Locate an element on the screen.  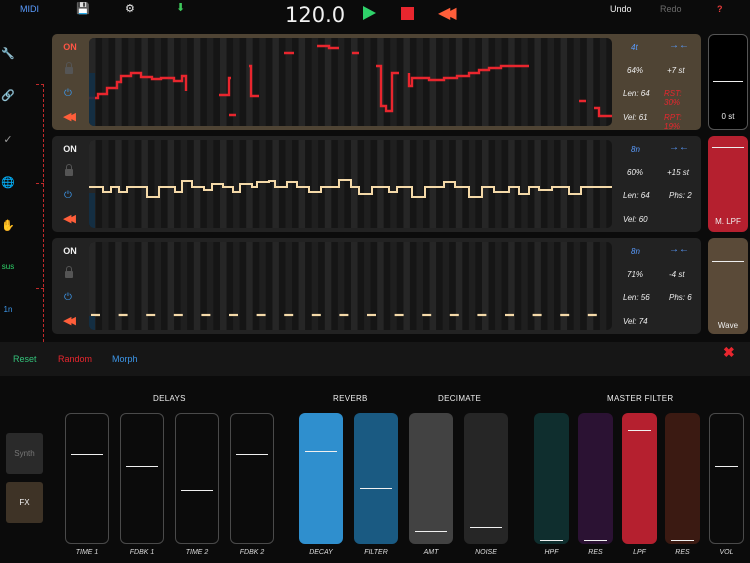
velocity-value: Vel: 74 is located at coordinates (635, 321).